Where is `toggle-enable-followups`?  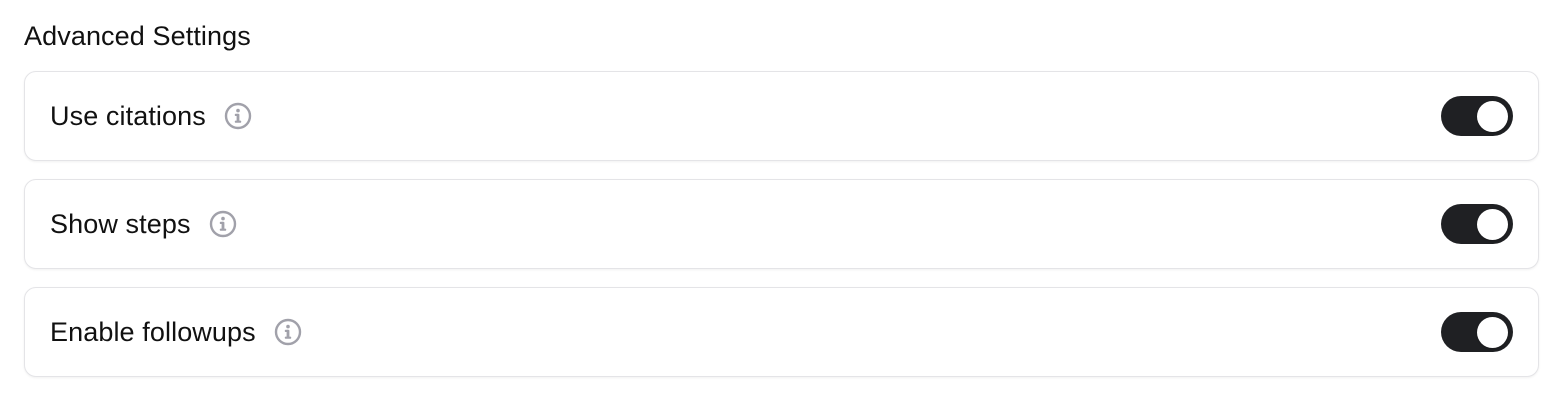 toggle-enable-followups is located at coordinates (1477, 332).